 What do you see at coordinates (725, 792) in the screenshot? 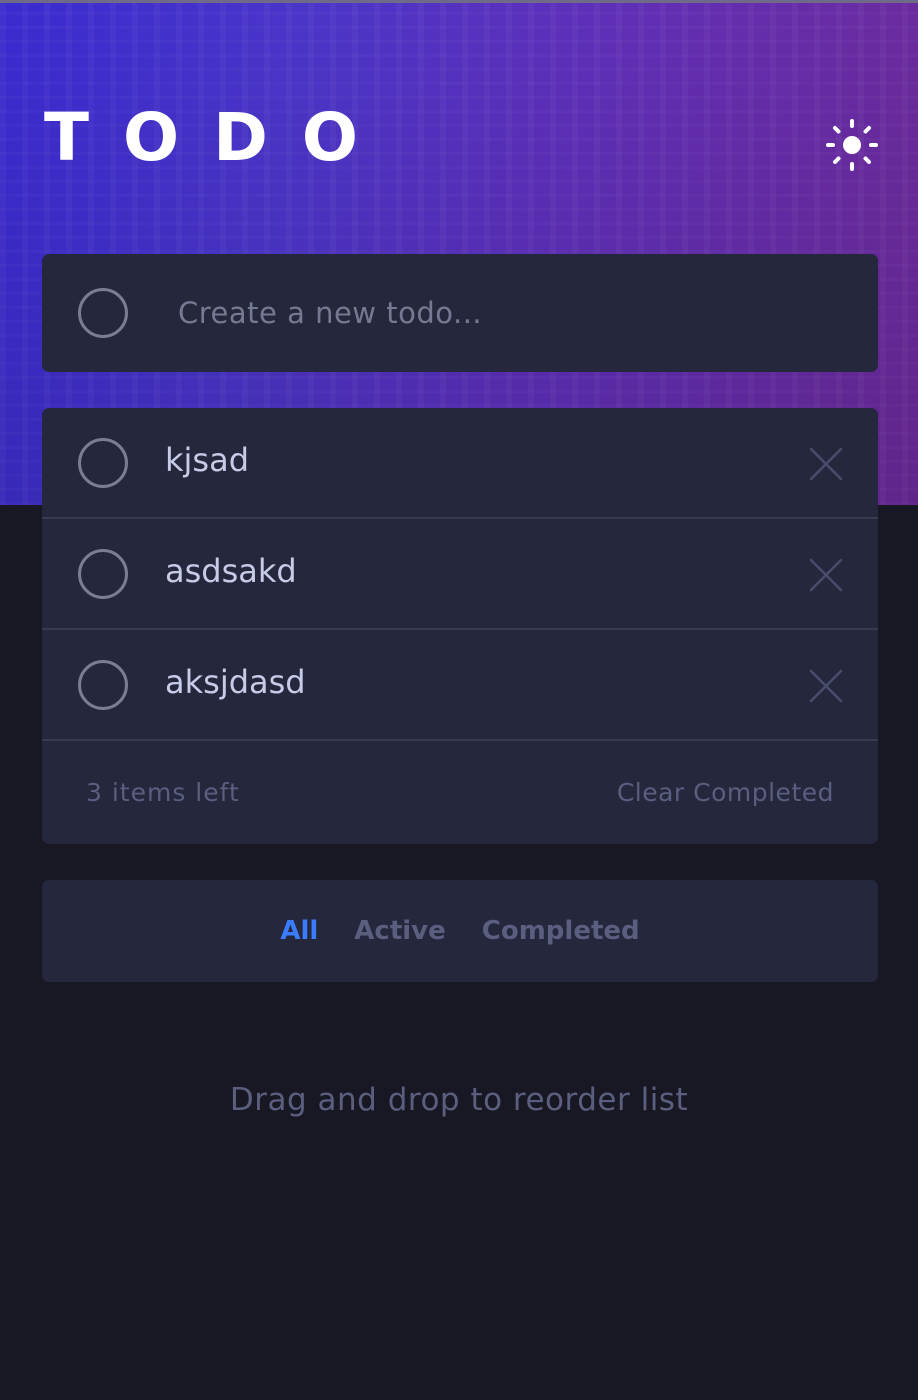
I see `clear-completed-button: Clear Completed` at bounding box center [725, 792].